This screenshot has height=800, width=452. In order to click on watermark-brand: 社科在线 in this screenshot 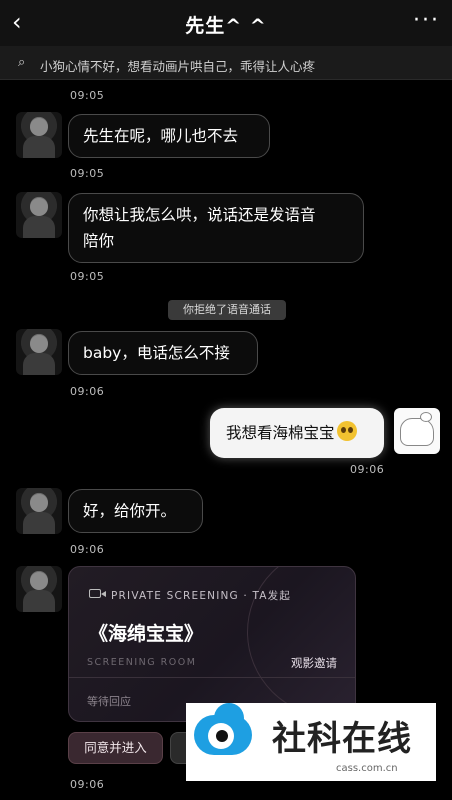, I will do `click(342, 739)`.